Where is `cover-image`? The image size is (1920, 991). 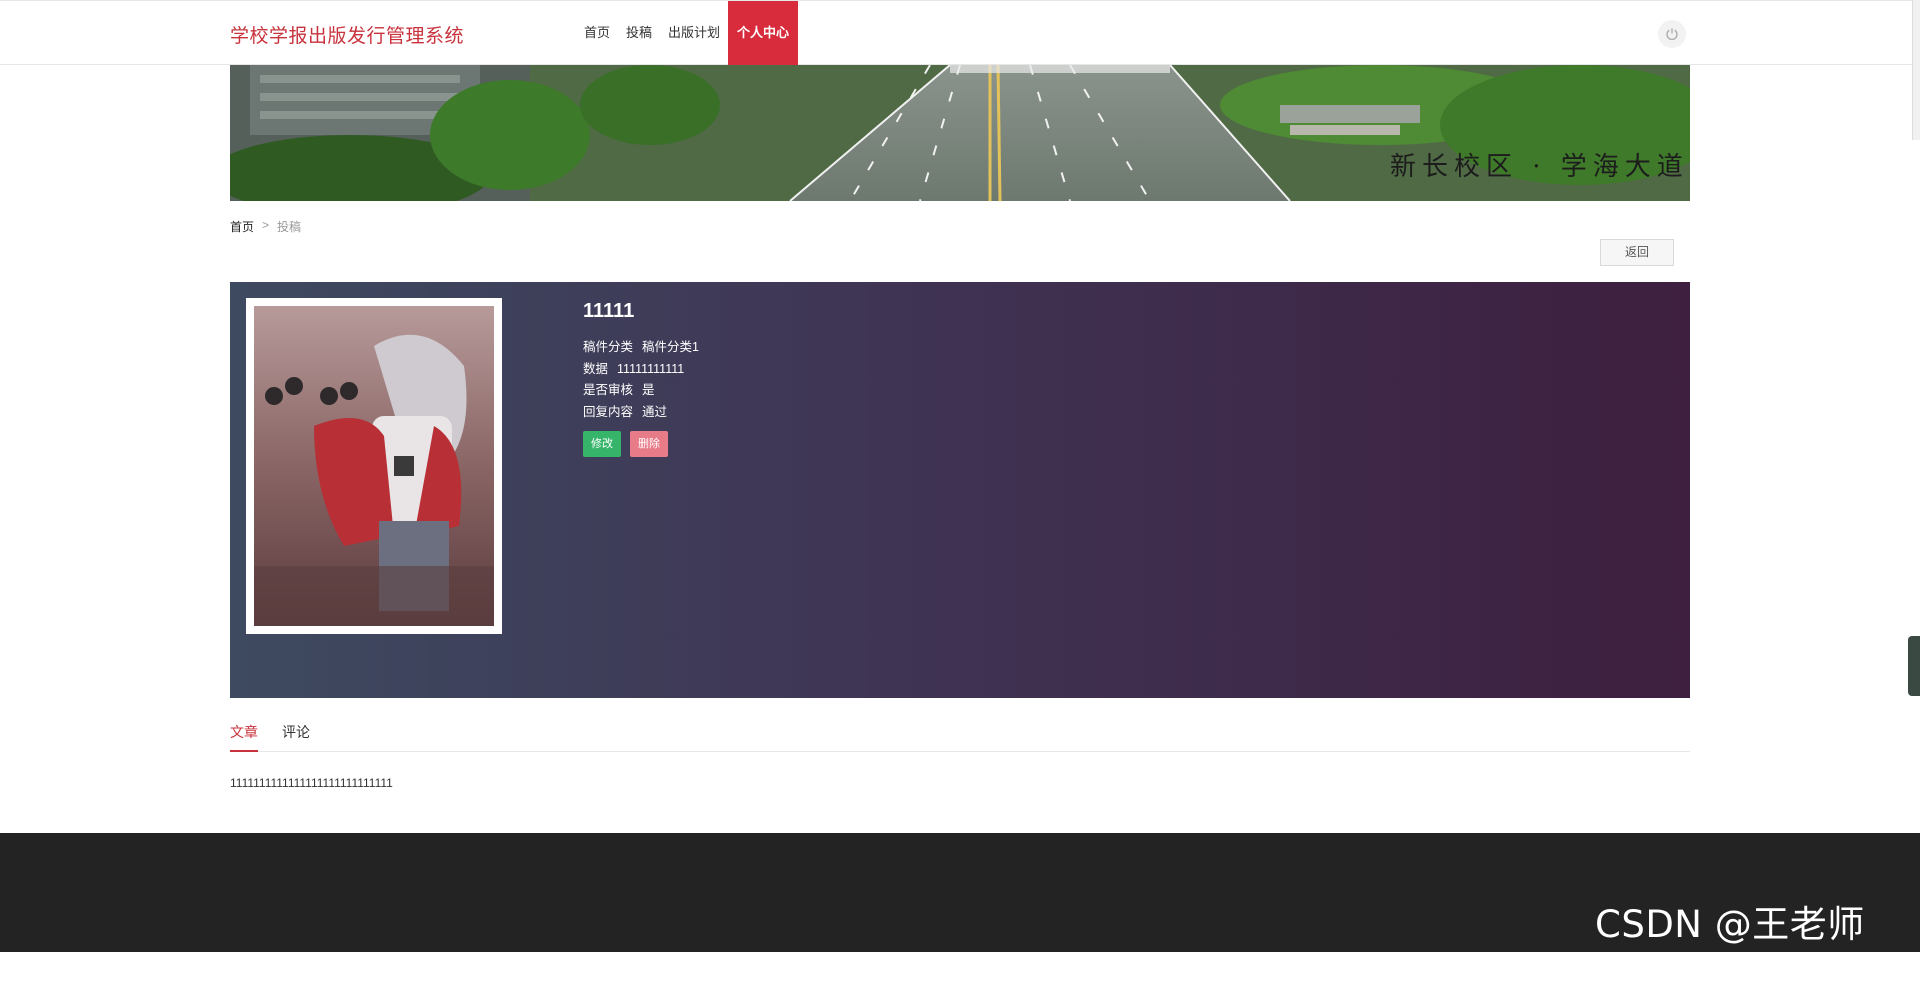
cover-image is located at coordinates (374, 466).